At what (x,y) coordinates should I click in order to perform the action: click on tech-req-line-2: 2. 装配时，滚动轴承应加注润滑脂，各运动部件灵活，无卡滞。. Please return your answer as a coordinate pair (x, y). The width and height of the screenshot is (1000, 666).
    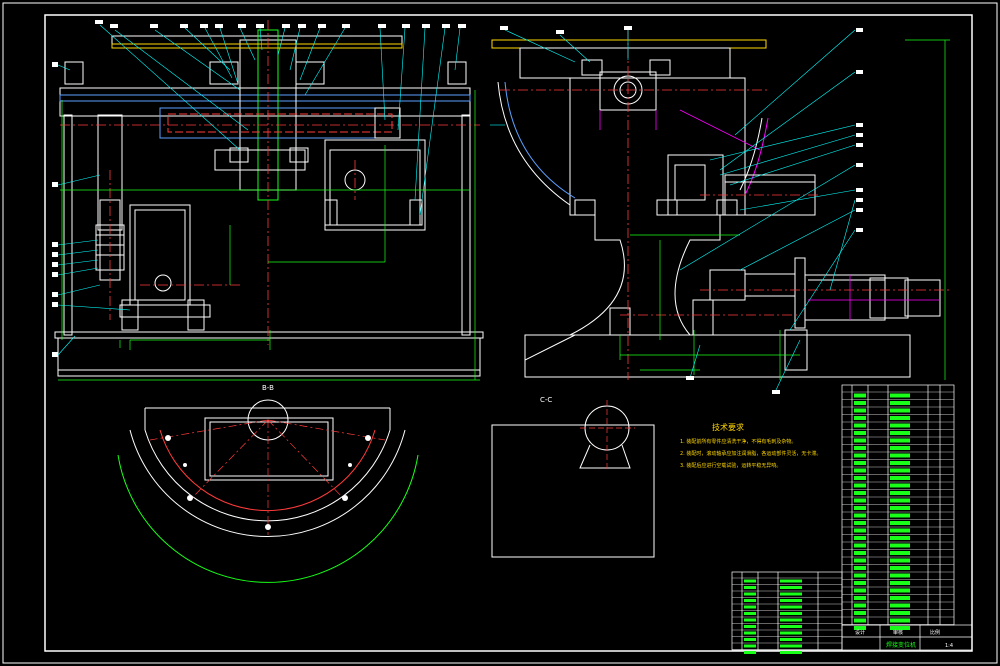
    Looking at the image, I should click on (750, 453).